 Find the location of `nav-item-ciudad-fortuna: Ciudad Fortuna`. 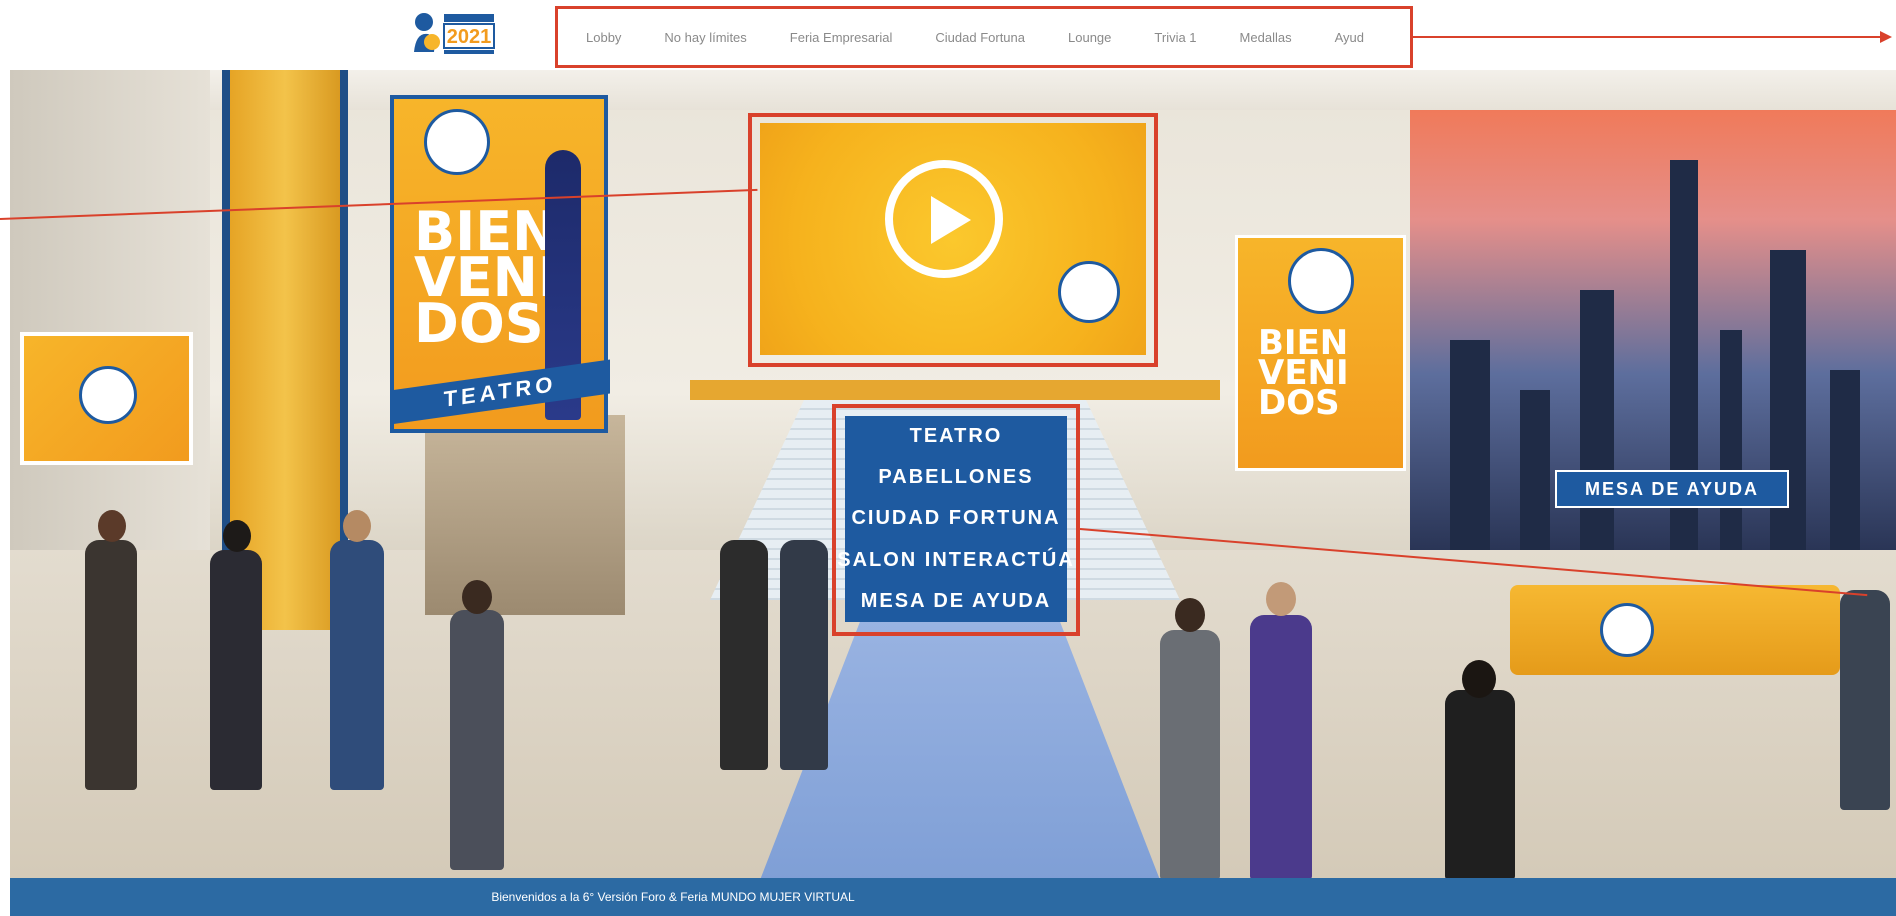

nav-item-ciudad-fortuna: Ciudad Fortuna is located at coordinates (980, 37).